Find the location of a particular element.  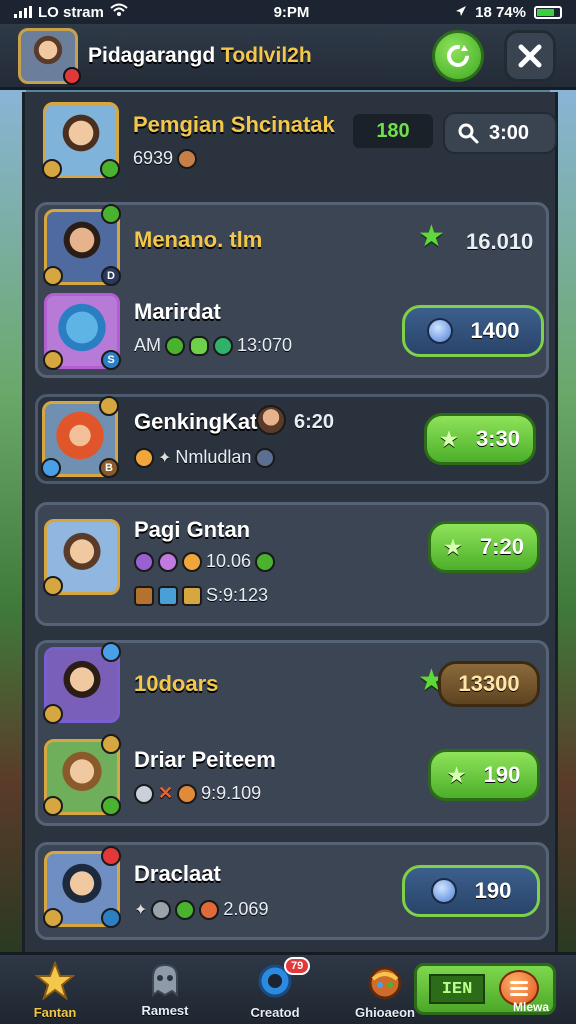

search-value: 3:00 is located at coordinates (509, 132).